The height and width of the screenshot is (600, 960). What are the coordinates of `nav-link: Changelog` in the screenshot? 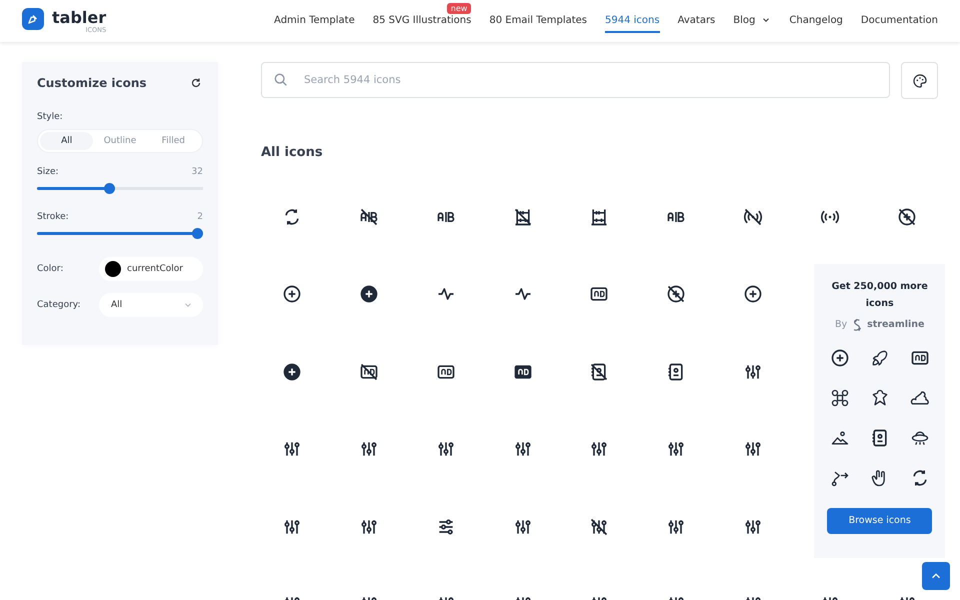 It's located at (816, 21).